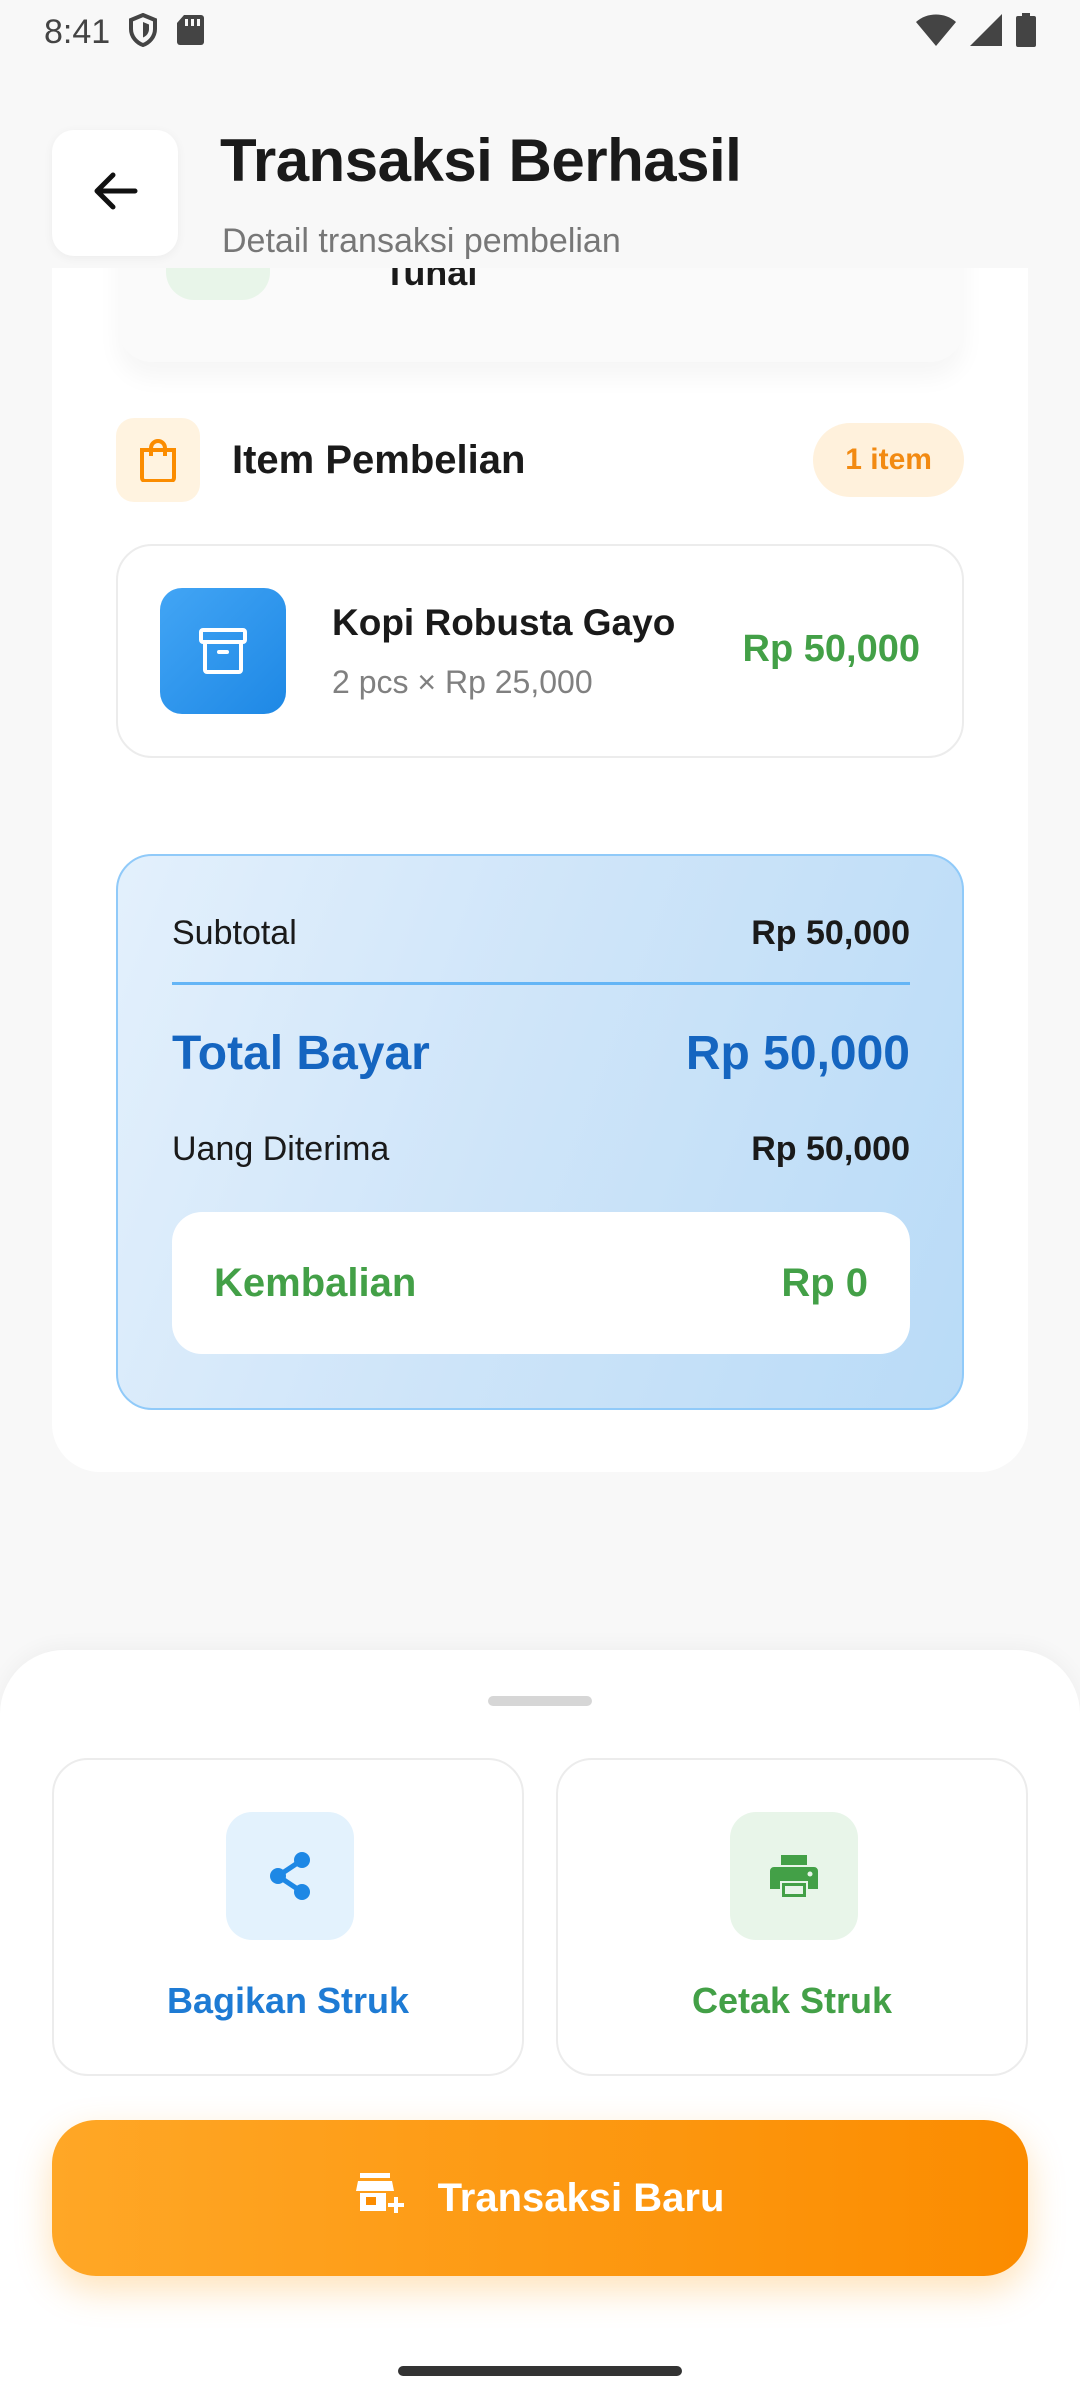  Describe the element at coordinates (462, 682) in the screenshot. I see `item-quantity-price: 2 pcs × Rp 25,000` at that location.